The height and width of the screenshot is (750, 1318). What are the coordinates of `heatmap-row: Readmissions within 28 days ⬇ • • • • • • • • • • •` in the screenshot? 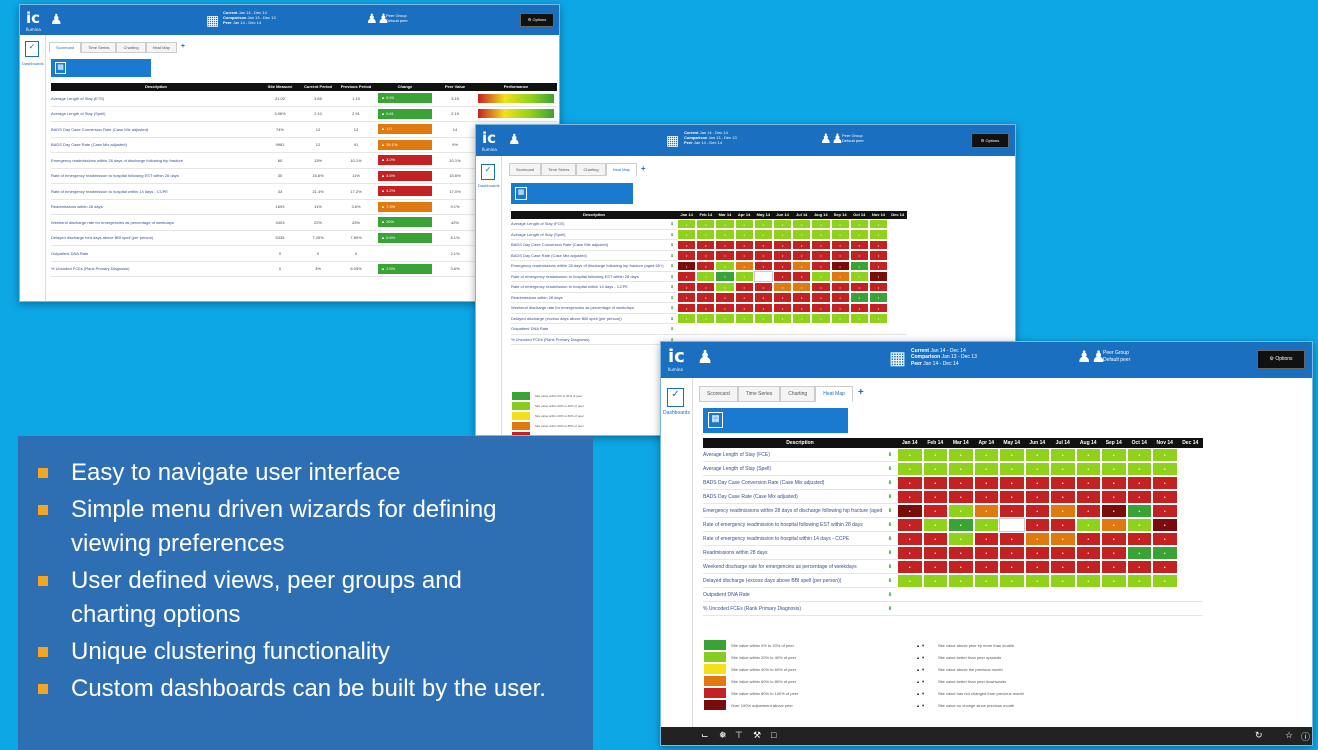 It's located at (953, 552).